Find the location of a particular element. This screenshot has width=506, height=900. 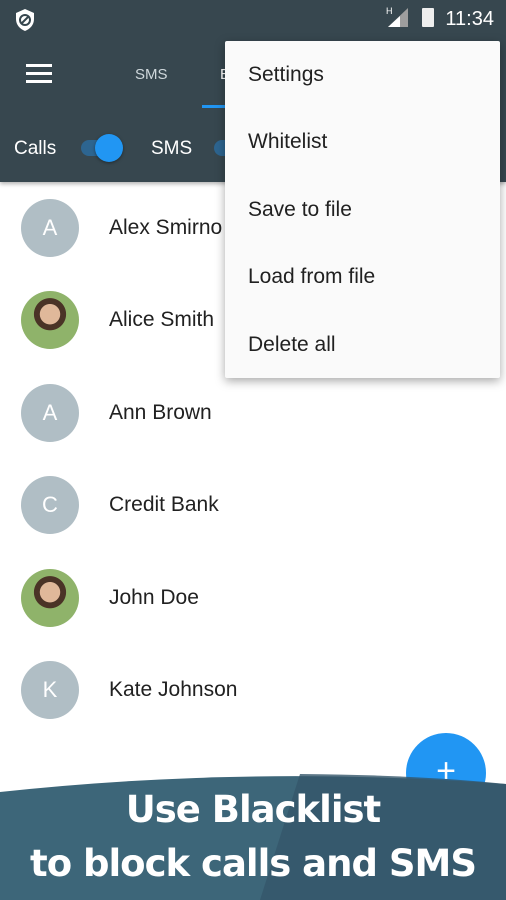

menu-item-delete-all: Delete all is located at coordinates (362, 344).